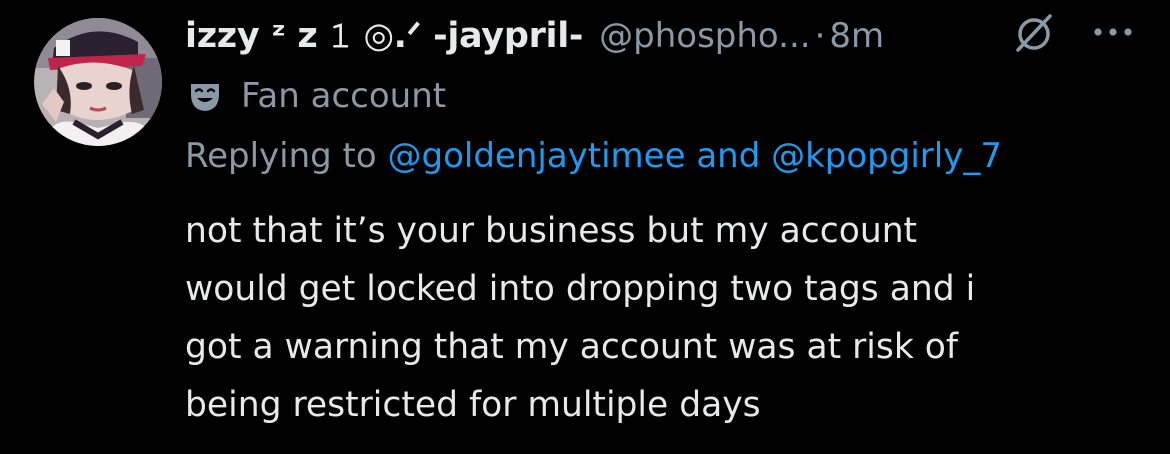 Image resolution: width=1170 pixels, height=454 pixels. I want to click on author-display-name: izzy ᶻ z 𝟷 ◎.ᐟ -jaypril-, so click(384, 36).